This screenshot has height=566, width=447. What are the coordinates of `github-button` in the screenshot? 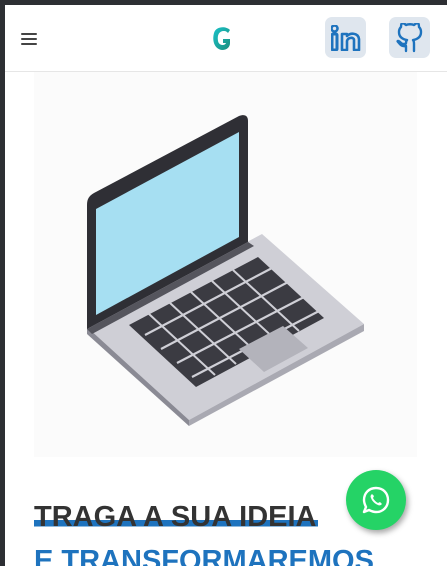 It's located at (409, 37).